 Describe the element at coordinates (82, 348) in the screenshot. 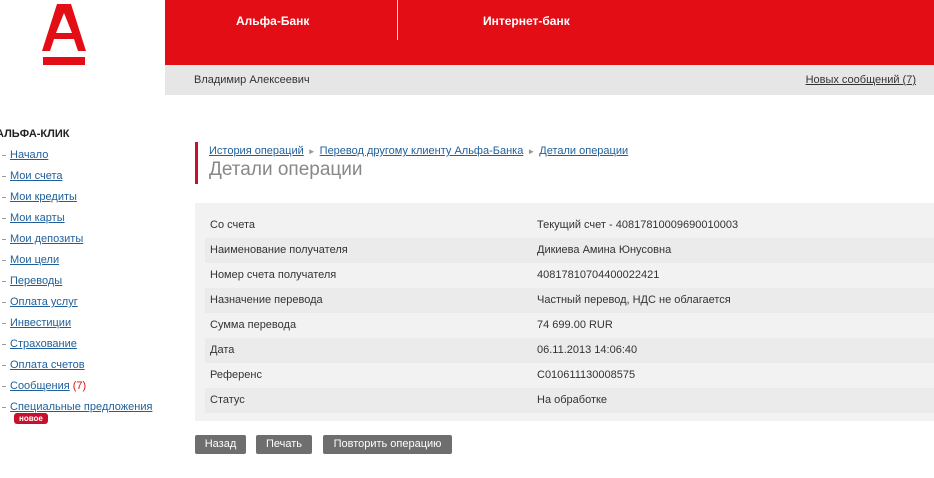

I see `sidebar-item-insurance: Страхование` at that location.